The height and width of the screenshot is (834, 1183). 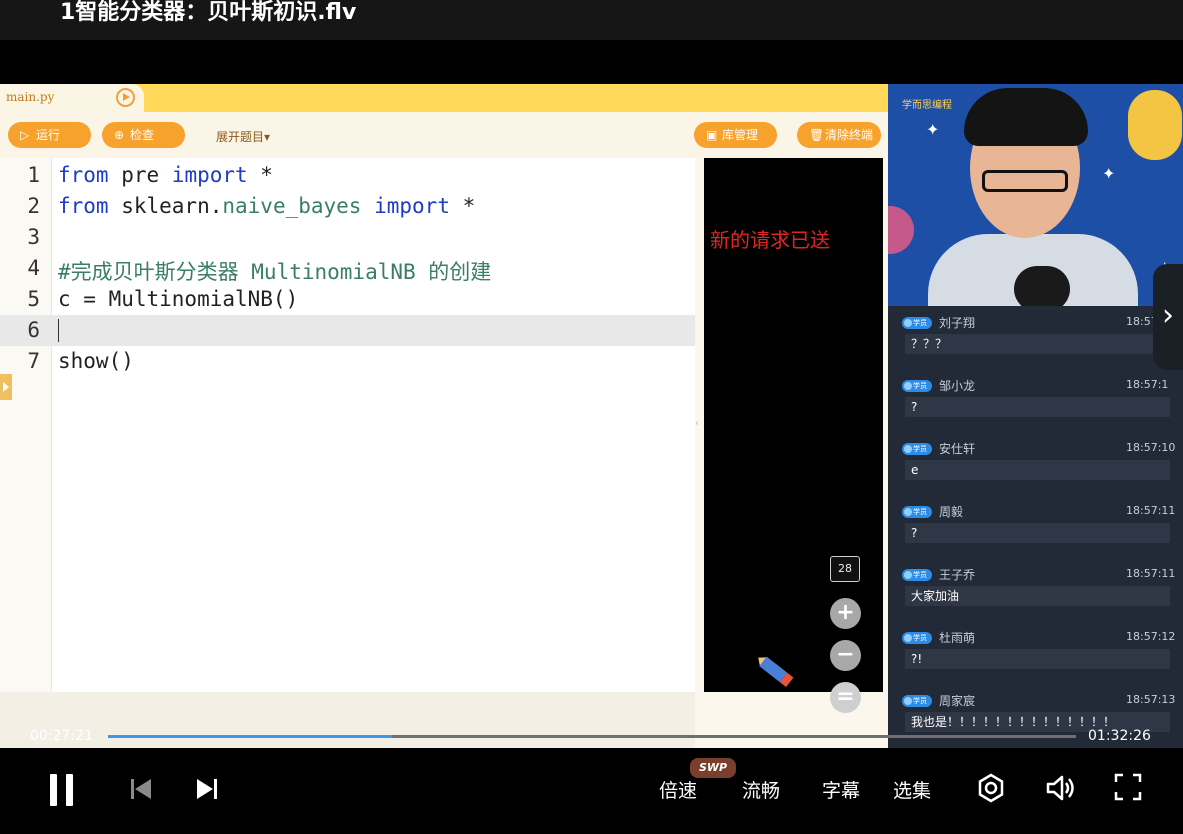 I want to click on subtitle-button: 字幕, so click(x=841, y=789).